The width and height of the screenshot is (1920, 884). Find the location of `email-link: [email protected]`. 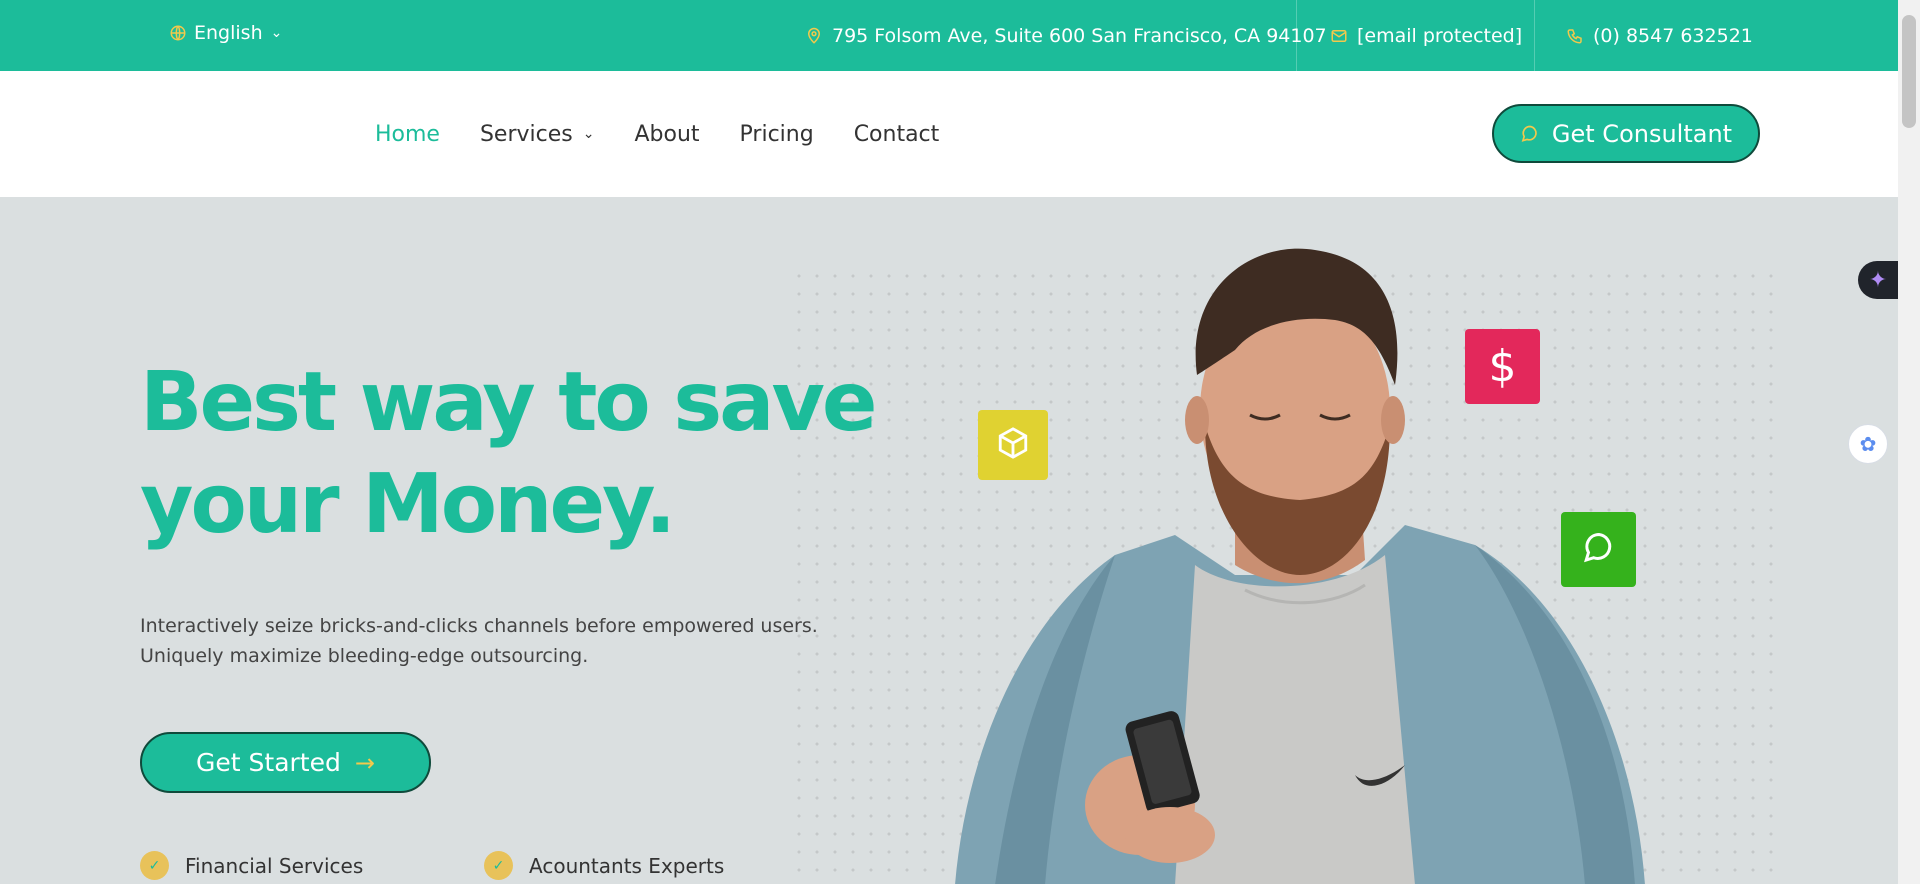

email-link: [email protected] is located at coordinates (1409, 35).